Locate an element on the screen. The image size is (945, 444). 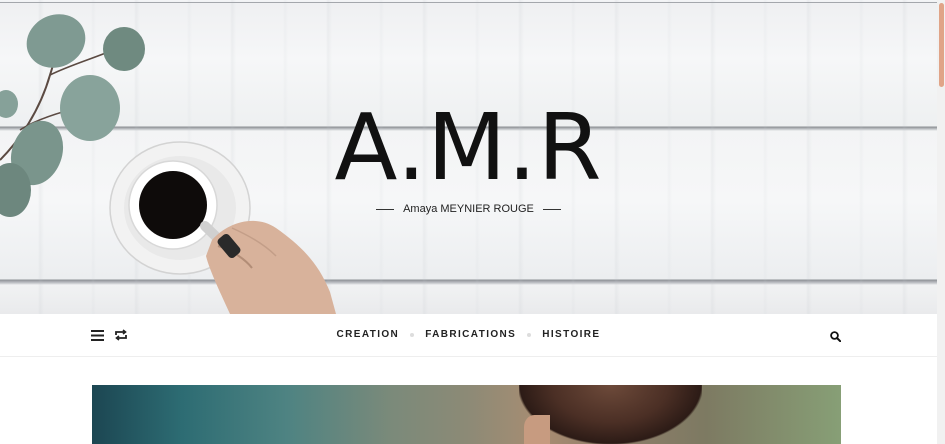
featured-post-image is located at coordinates (466, 414).